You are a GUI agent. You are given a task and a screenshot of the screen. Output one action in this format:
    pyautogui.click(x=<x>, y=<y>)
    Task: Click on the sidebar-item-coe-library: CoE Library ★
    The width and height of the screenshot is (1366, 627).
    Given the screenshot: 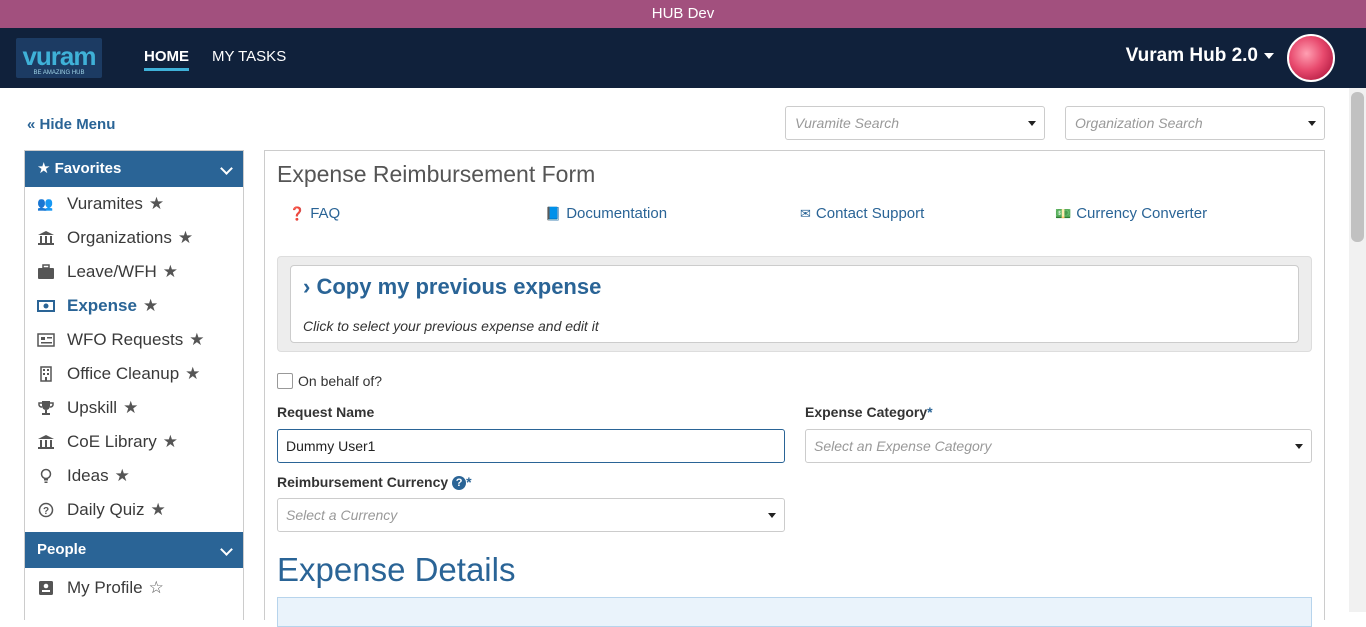 What is the action you would take?
    pyautogui.click(x=134, y=442)
    